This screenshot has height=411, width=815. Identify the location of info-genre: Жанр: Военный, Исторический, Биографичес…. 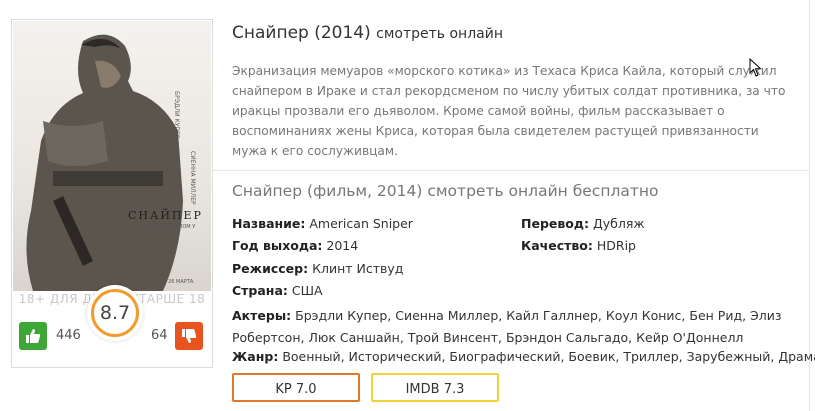
(523, 356).